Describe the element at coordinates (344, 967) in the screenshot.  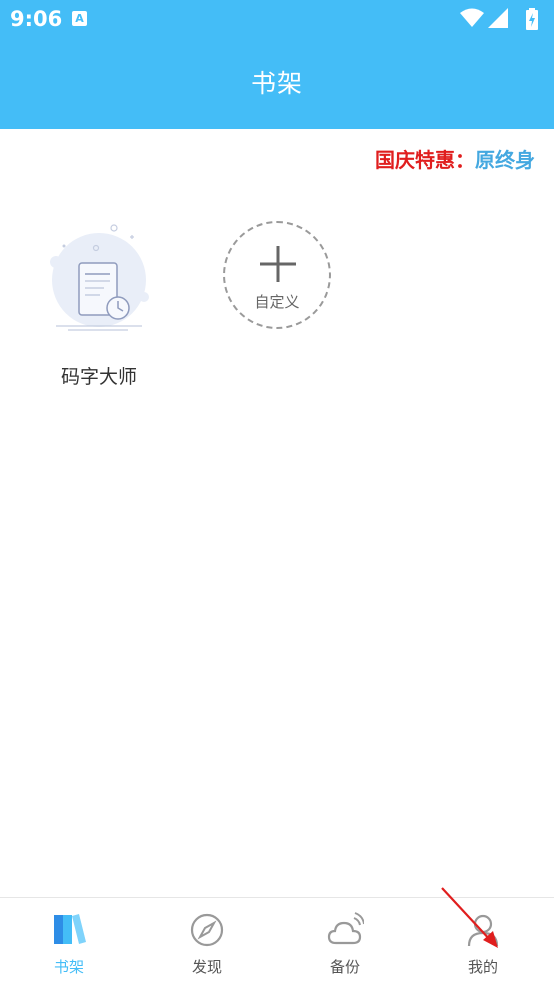
I see `nav-label-backup: 备份` at that location.